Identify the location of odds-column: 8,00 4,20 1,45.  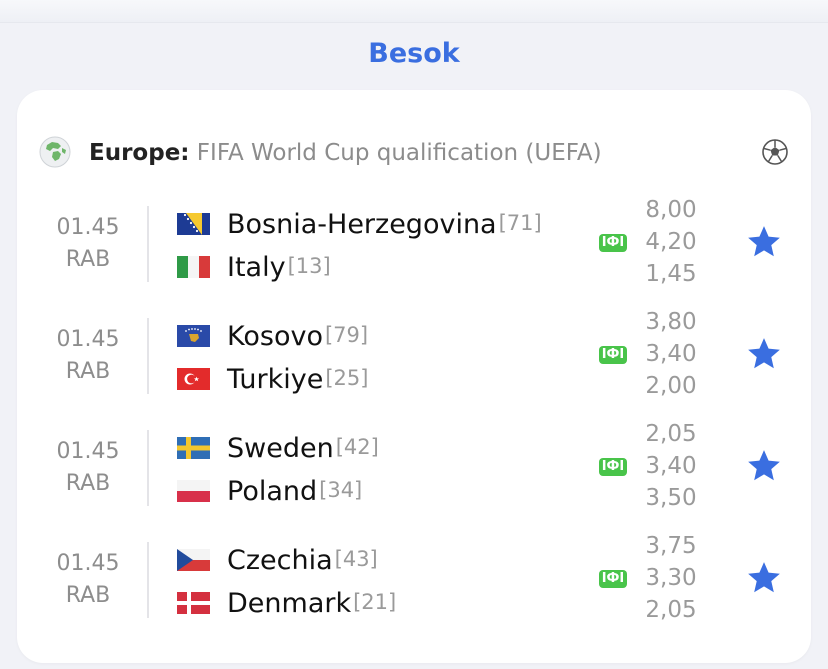
(671, 242).